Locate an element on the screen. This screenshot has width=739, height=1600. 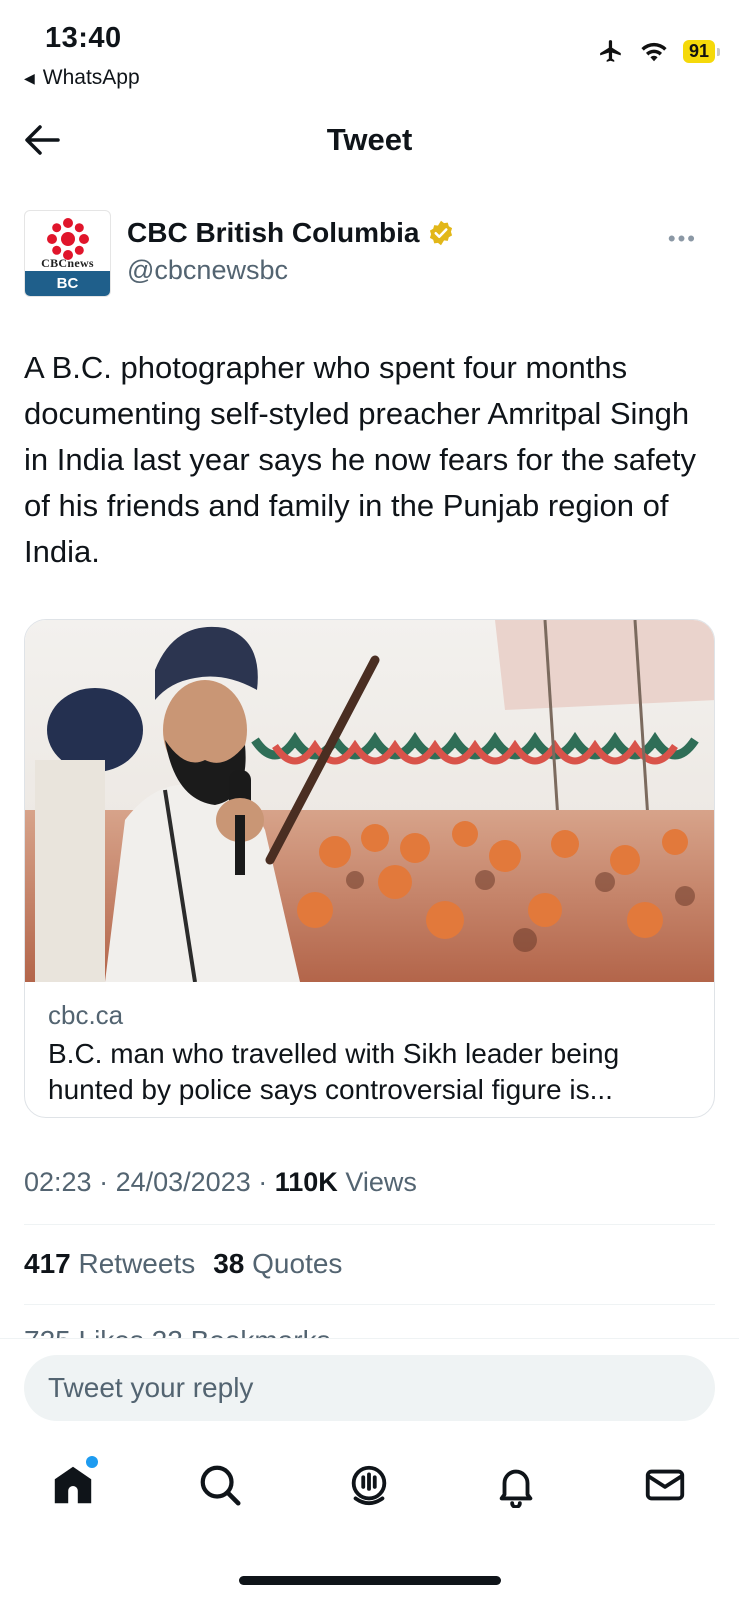
home-icon is located at coordinates (73, 1485).